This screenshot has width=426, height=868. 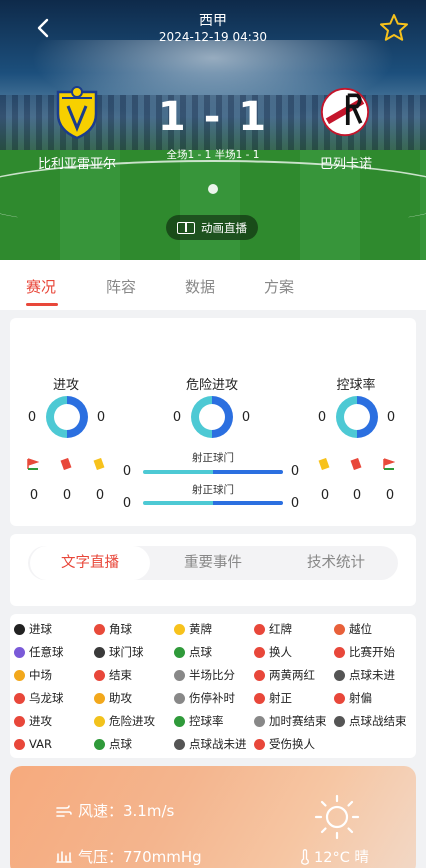 What do you see at coordinates (19, 698) in the screenshot?
I see `own-goal-icon` at bounding box center [19, 698].